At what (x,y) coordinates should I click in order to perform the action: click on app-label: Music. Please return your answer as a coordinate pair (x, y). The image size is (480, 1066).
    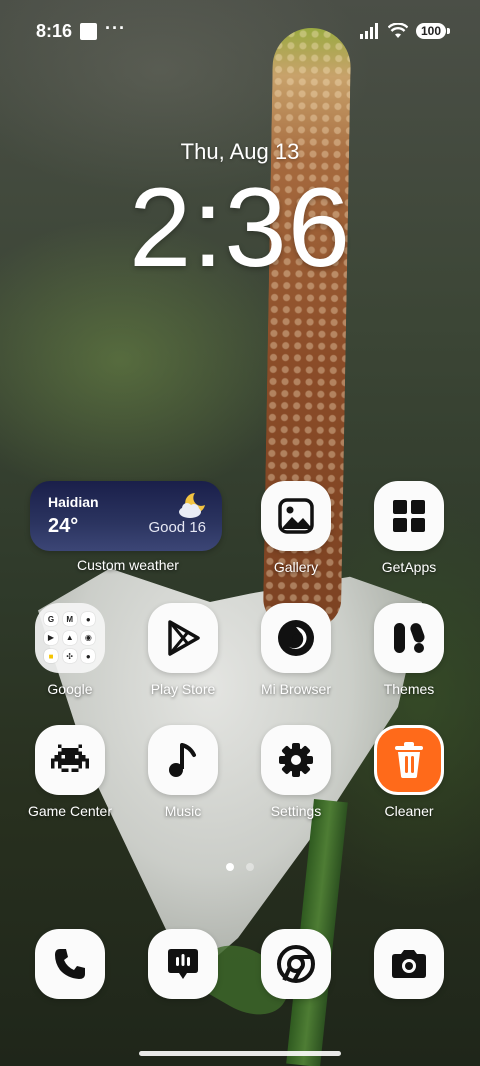
    Looking at the image, I should click on (183, 811).